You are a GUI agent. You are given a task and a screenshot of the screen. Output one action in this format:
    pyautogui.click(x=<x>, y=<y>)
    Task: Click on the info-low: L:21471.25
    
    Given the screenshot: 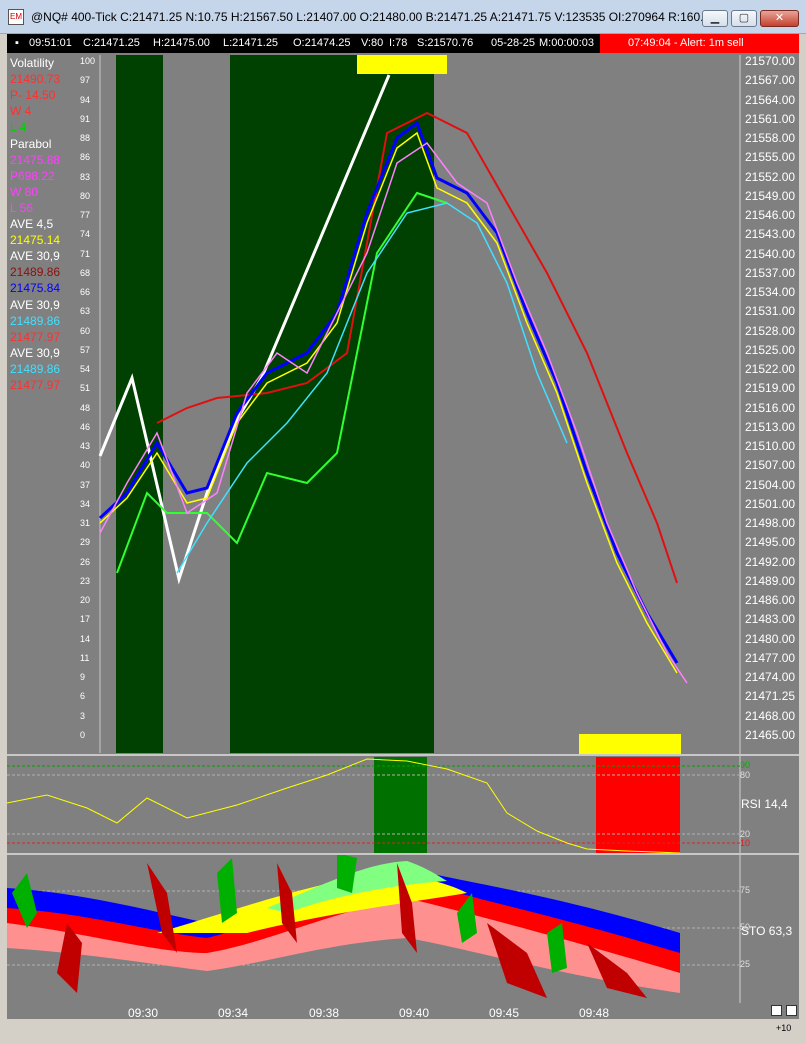 What is the action you would take?
    pyautogui.click(x=251, y=43)
    